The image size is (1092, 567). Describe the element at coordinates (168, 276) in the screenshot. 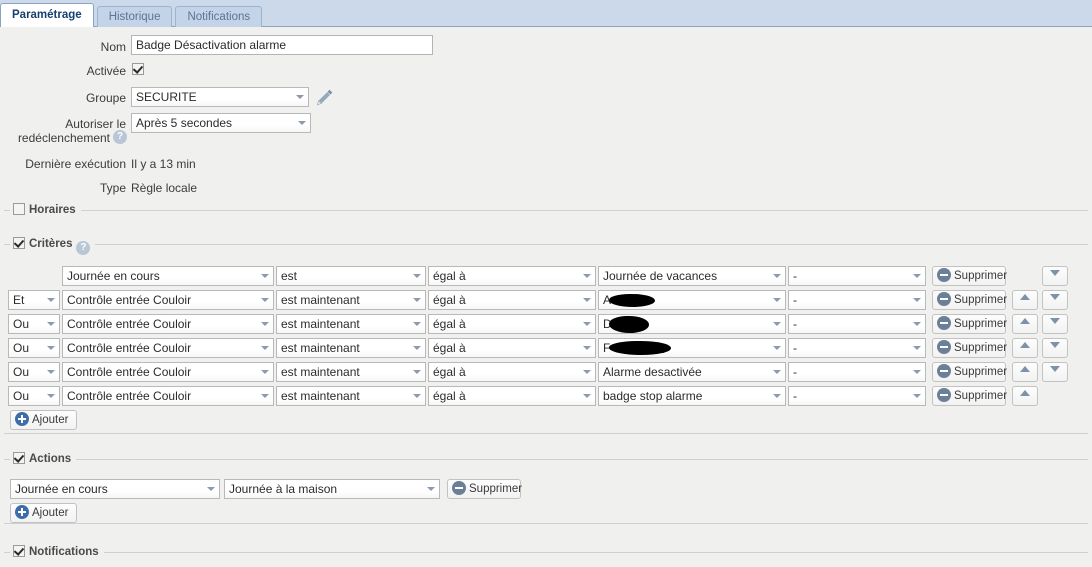

I see `criteria-subject-select: Journée en cours` at that location.